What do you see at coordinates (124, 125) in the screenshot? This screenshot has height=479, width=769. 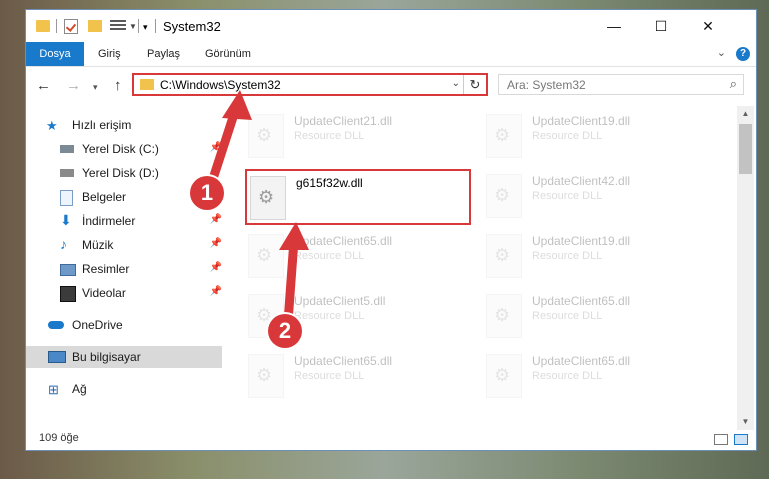 I see `sidebar-item-quick-access: ★ Hızlı erişim` at bounding box center [124, 125].